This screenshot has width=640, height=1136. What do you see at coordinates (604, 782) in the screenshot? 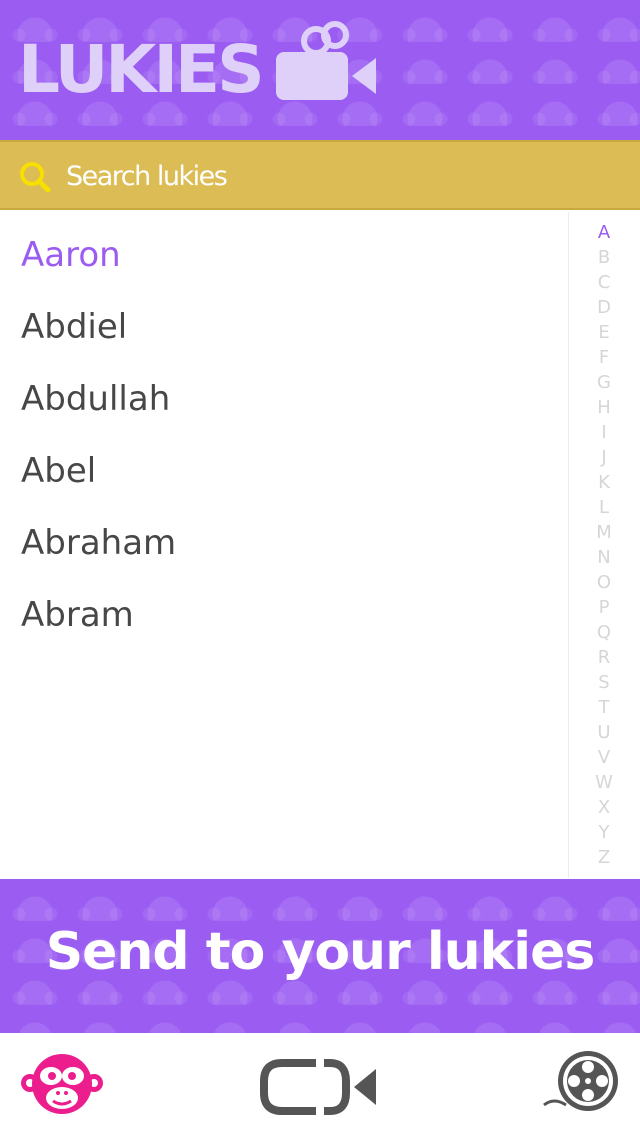
I see `alpha-index-letter: W` at bounding box center [604, 782].